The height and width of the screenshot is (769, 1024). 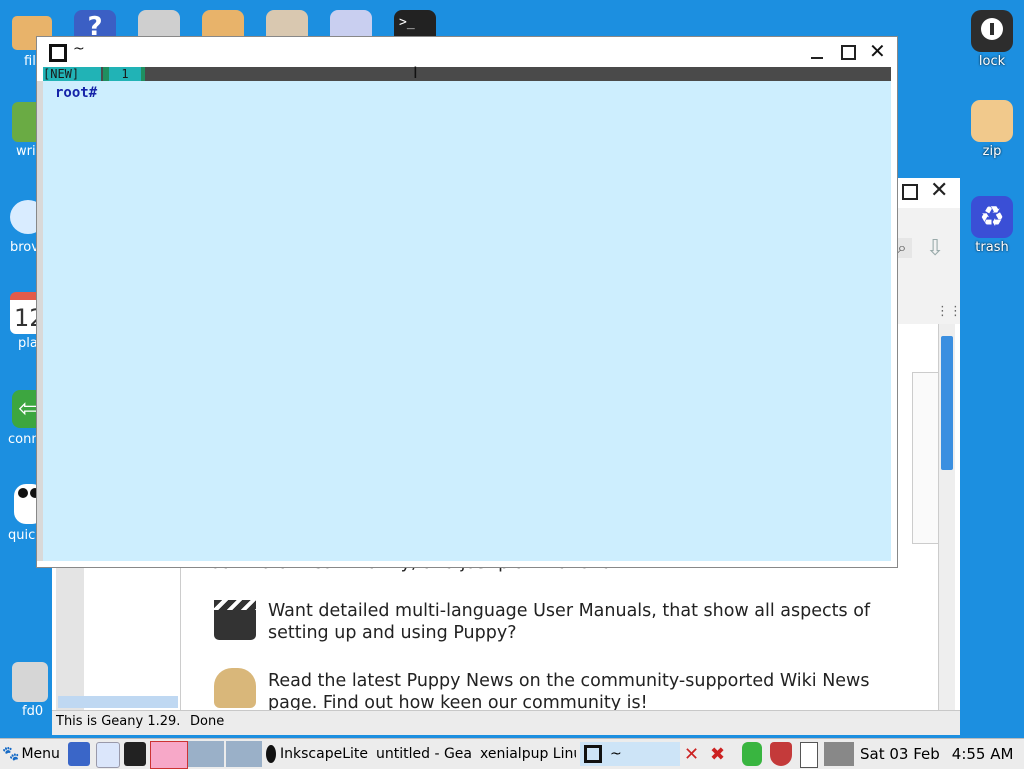 I want to click on terminal-titlebar: ~ ✕, so click(x=467, y=52).